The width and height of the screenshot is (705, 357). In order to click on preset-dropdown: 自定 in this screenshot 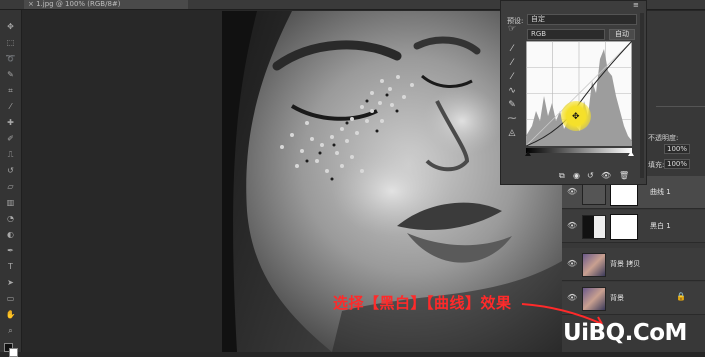, I will do `click(582, 19)`.